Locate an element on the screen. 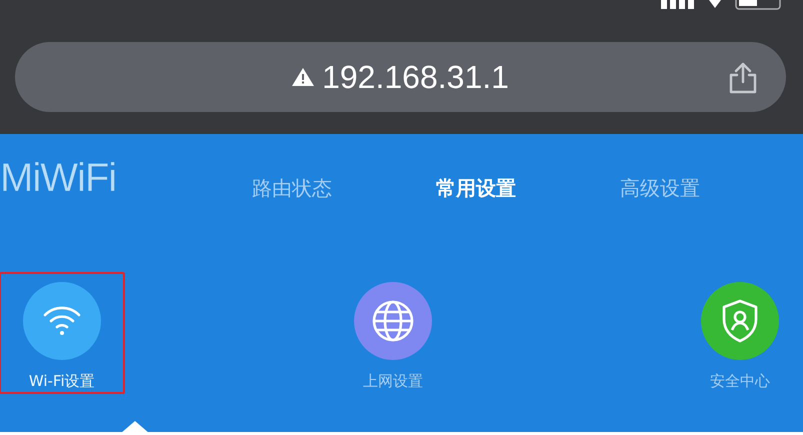  shield-icon is located at coordinates (740, 321).